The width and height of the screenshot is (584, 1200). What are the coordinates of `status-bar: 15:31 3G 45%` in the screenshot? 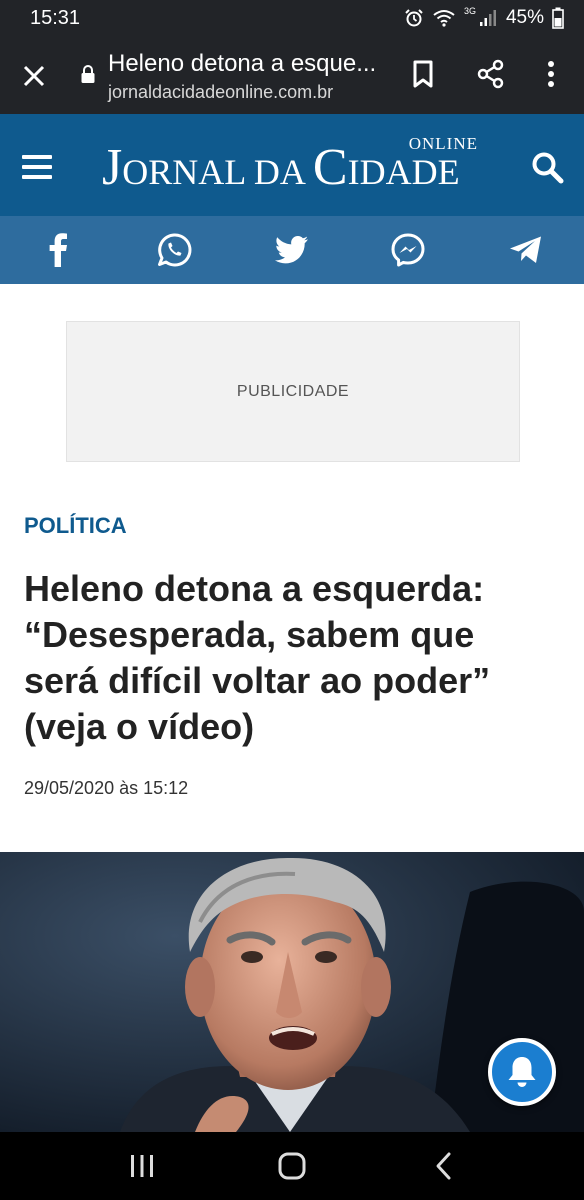 It's located at (292, 18).